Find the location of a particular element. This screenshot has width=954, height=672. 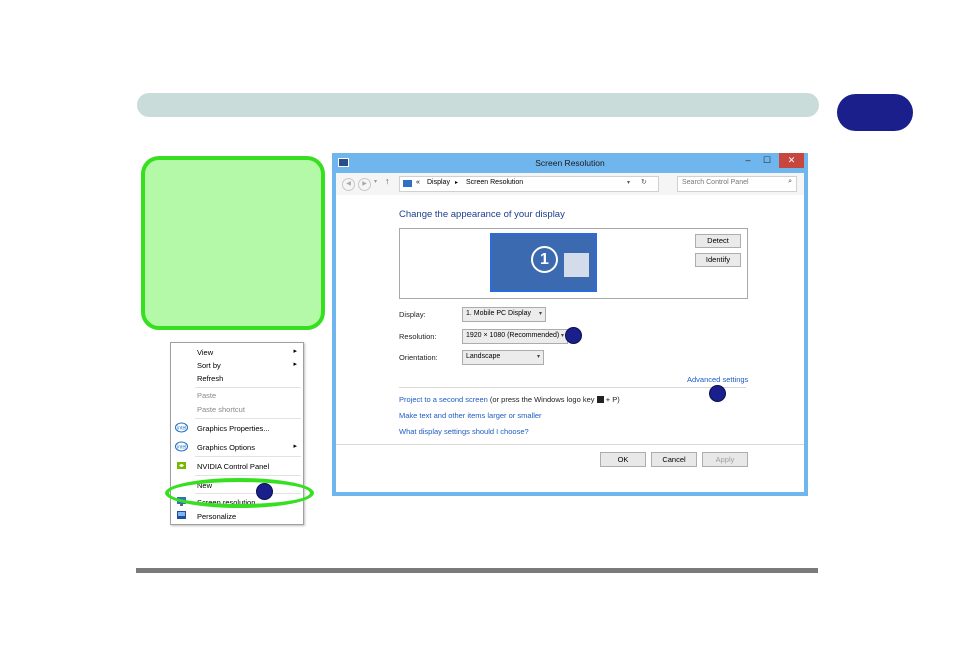

page-heading: Change the appearance of your display is located at coordinates (482, 214).